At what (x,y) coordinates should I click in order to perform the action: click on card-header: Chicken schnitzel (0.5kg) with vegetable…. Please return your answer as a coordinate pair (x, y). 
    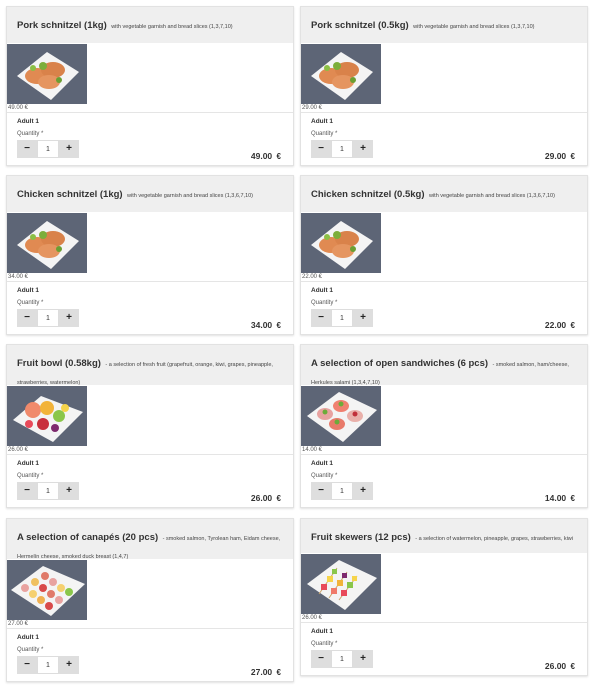
    Looking at the image, I should click on (444, 194).